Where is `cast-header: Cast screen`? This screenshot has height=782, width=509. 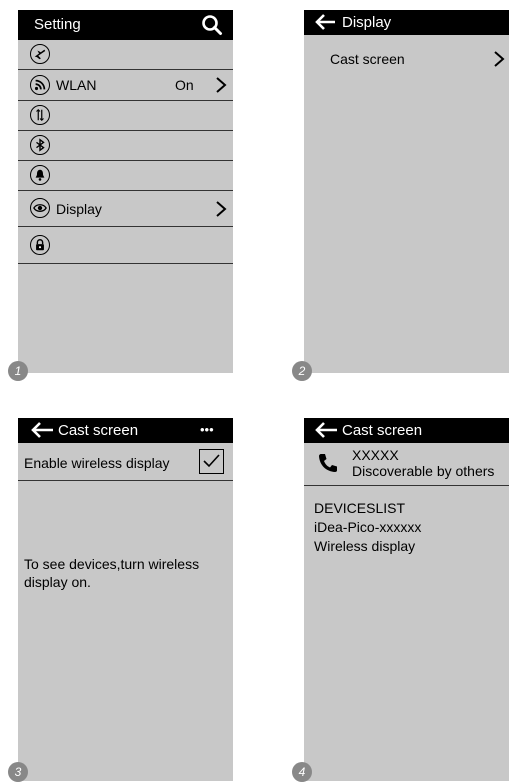 cast-header: Cast screen is located at coordinates (406, 430).